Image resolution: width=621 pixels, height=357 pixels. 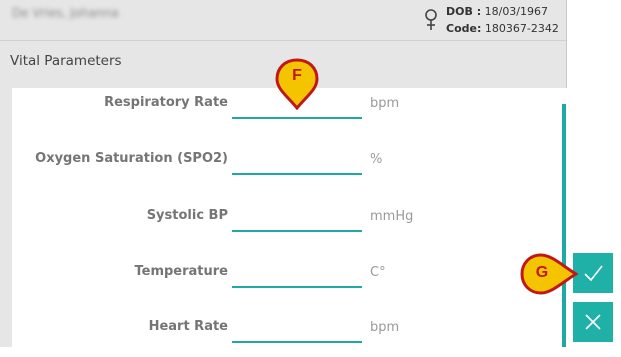 I want to click on temperature-input, so click(x=297, y=275).